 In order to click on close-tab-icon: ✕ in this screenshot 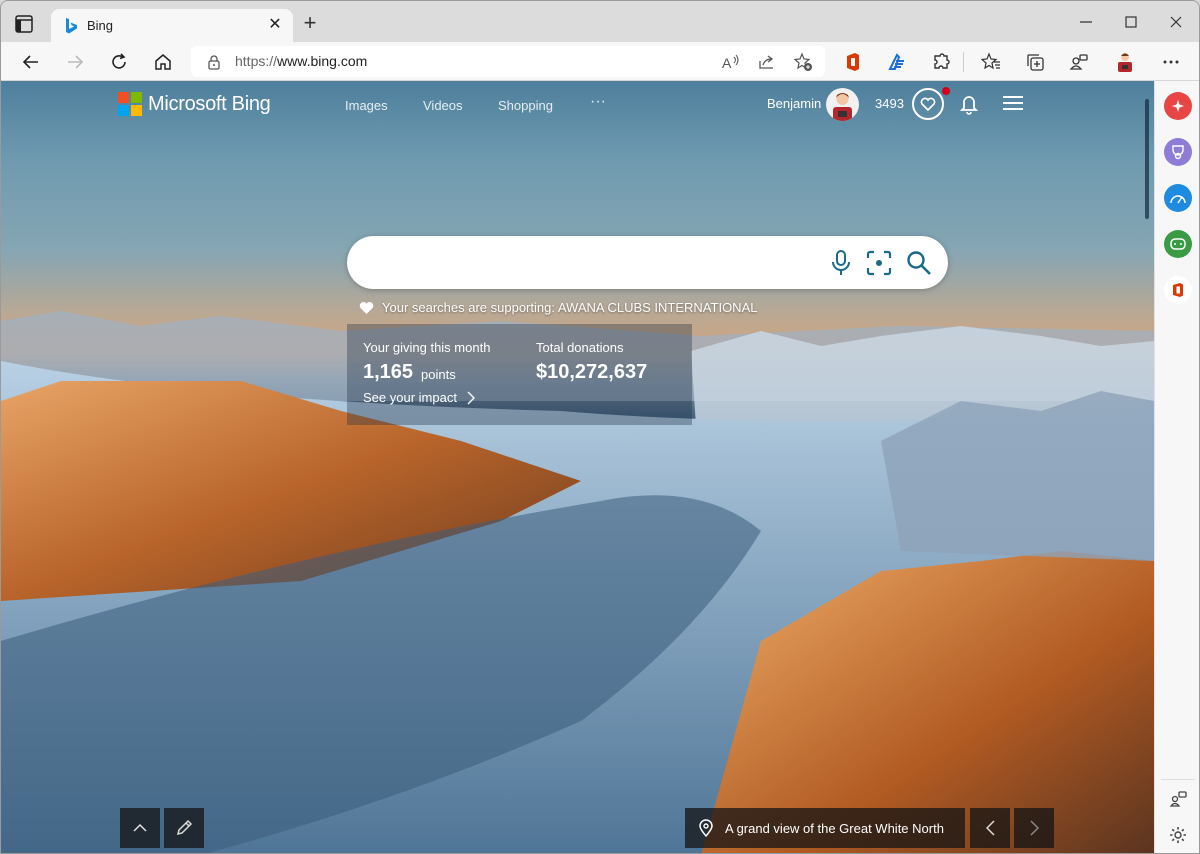, I will do `click(275, 25)`.